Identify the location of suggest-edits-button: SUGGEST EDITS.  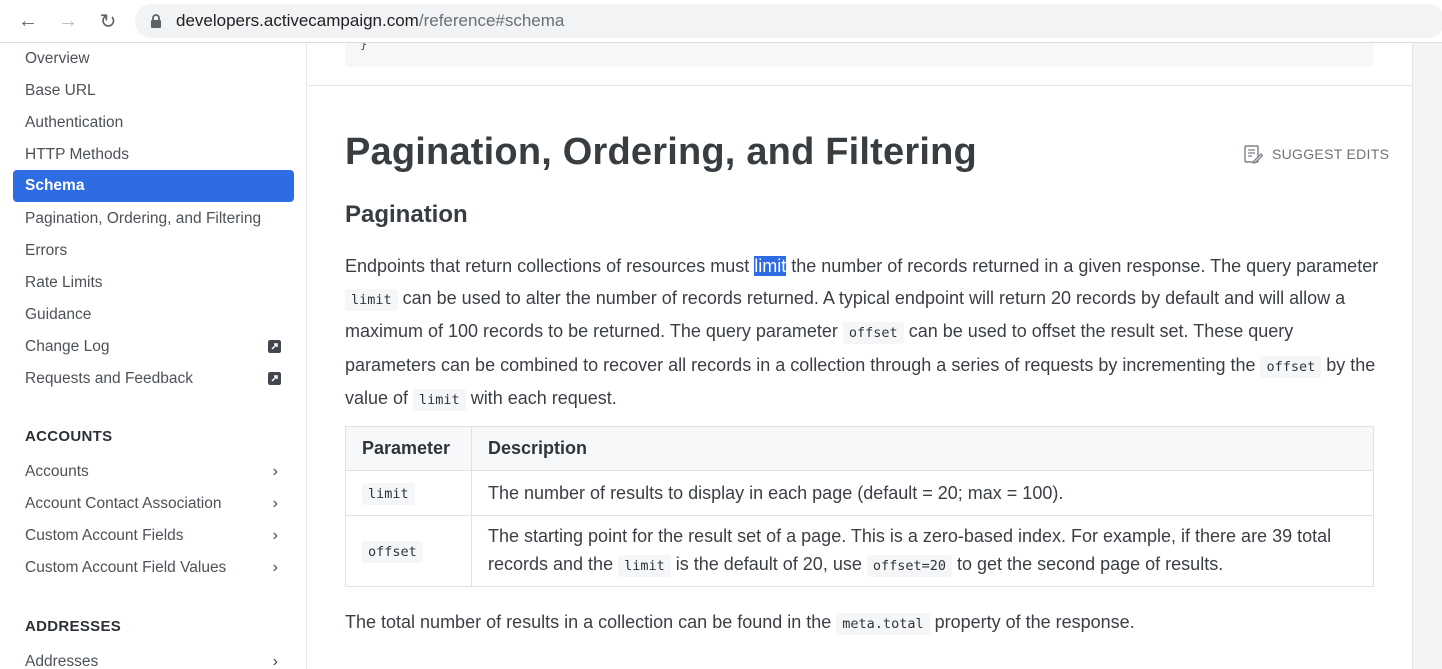
(1316, 154).